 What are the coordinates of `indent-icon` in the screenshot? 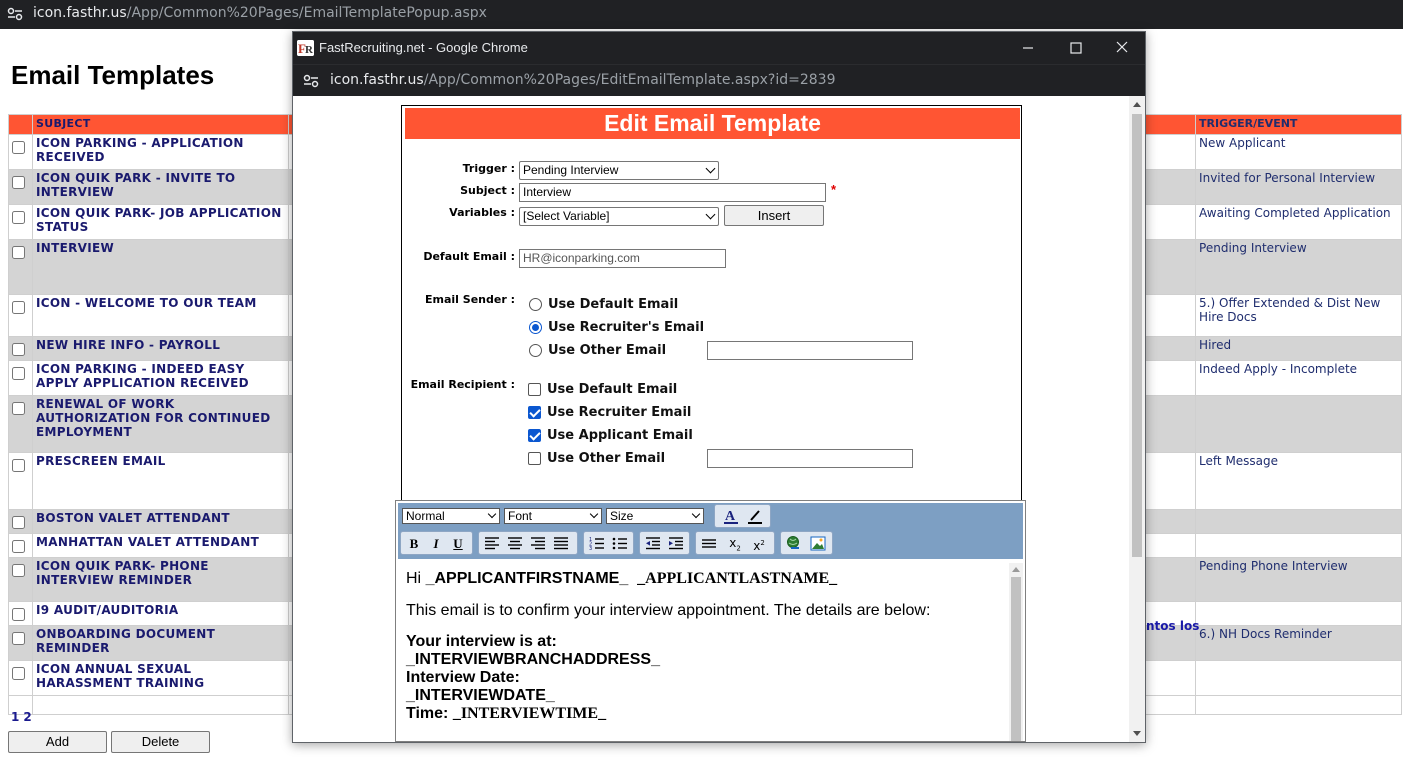 It's located at (676, 543).